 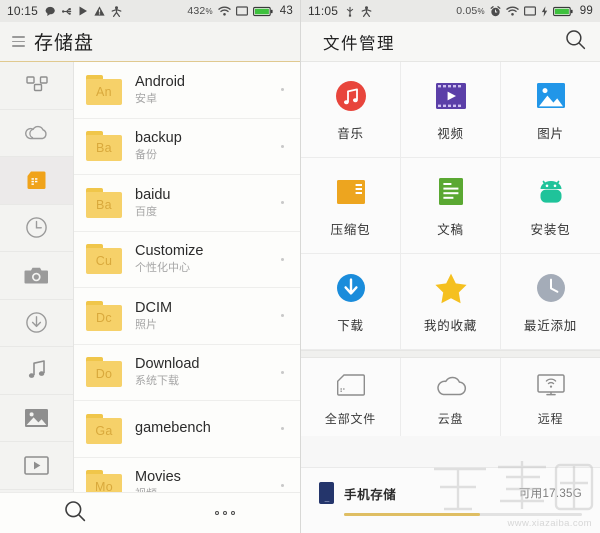 I want to click on sdcard-outline-icon, so click(x=351, y=385).